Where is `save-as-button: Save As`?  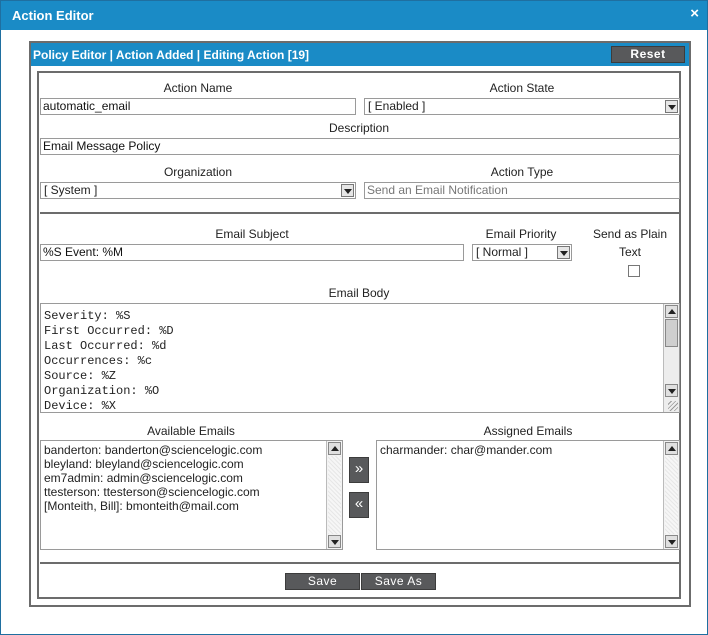 save-as-button: Save As is located at coordinates (398, 581).